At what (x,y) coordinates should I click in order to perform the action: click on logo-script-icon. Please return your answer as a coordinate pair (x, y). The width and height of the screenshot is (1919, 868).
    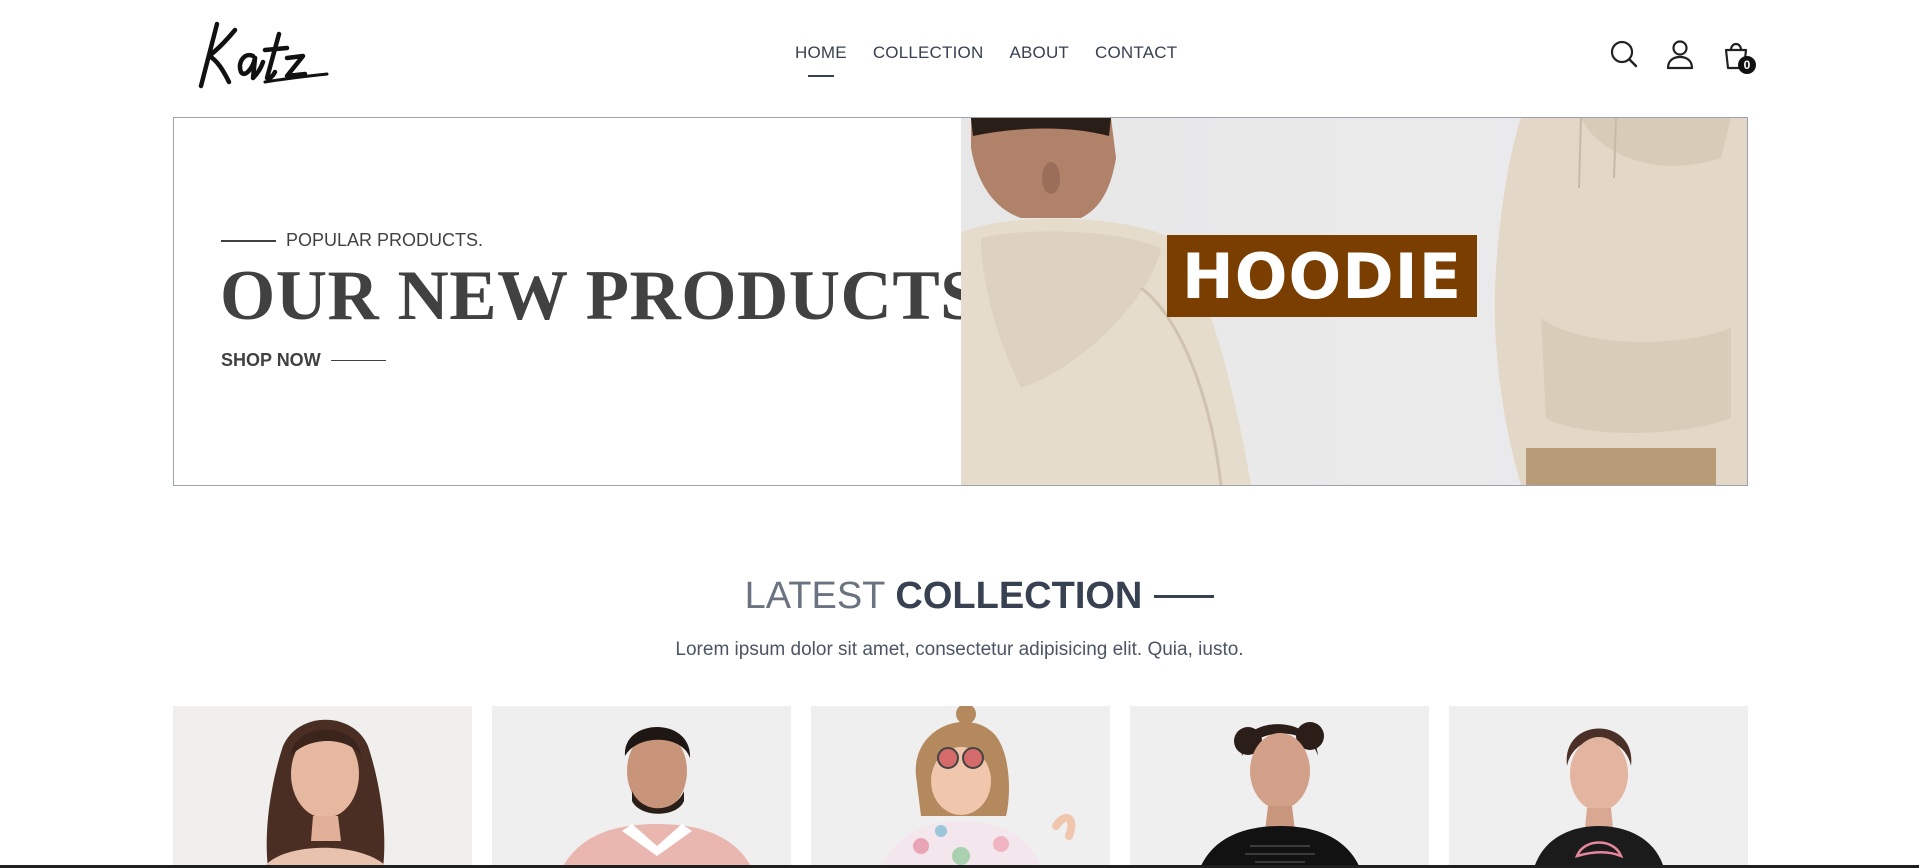
    Looking at the image, I should click on (263, 55).